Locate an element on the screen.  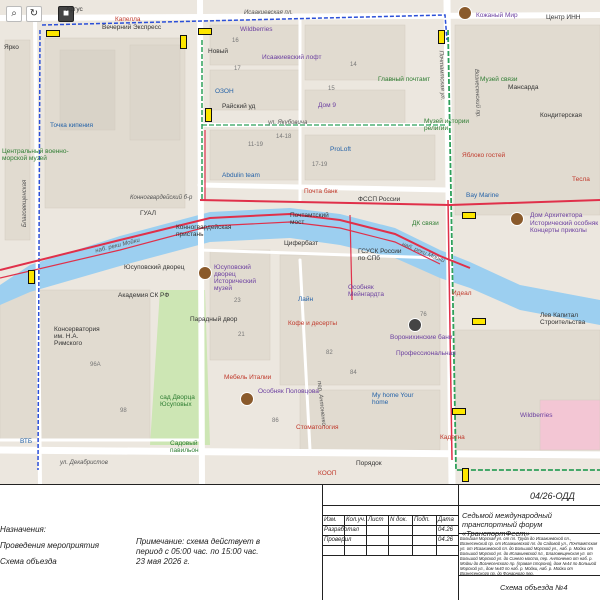
poi-label: Дом 9 is located at coordinates (327, 105).